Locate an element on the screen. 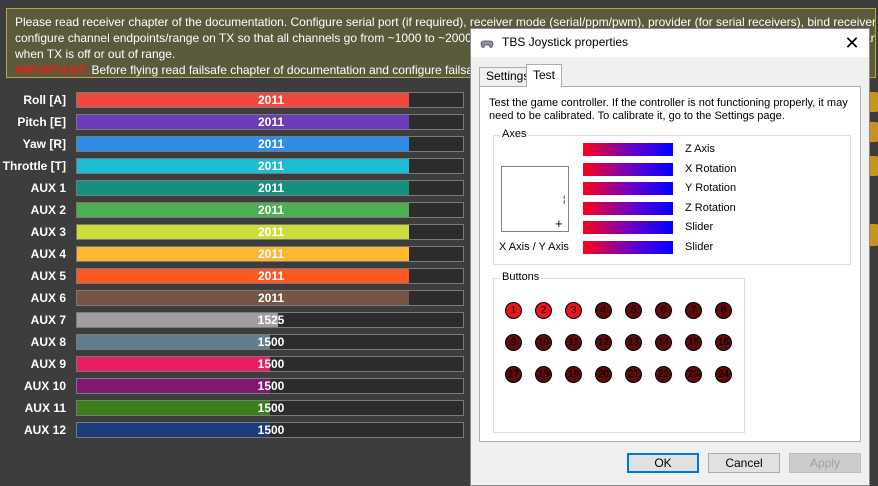  buttons-group-title: Buttons is located at coordinates (521, 277).